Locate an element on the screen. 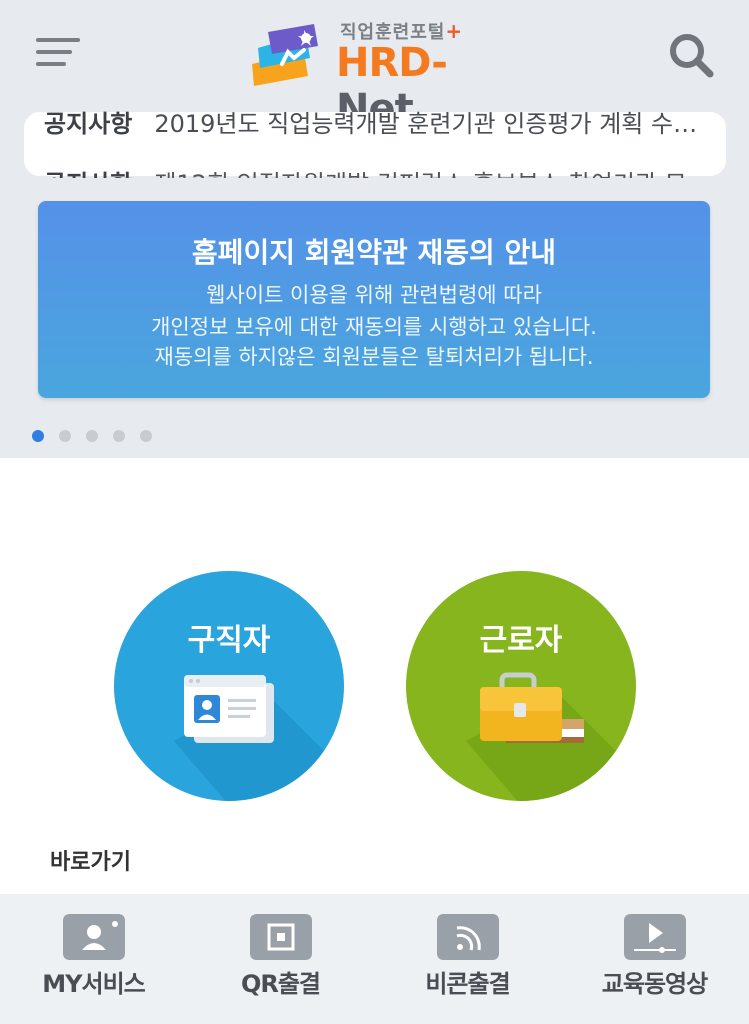  banner-line: 재동의를 하지않은 회원분들은 탈퇴처리가 됩니다. is located at coordinates (374, 357).